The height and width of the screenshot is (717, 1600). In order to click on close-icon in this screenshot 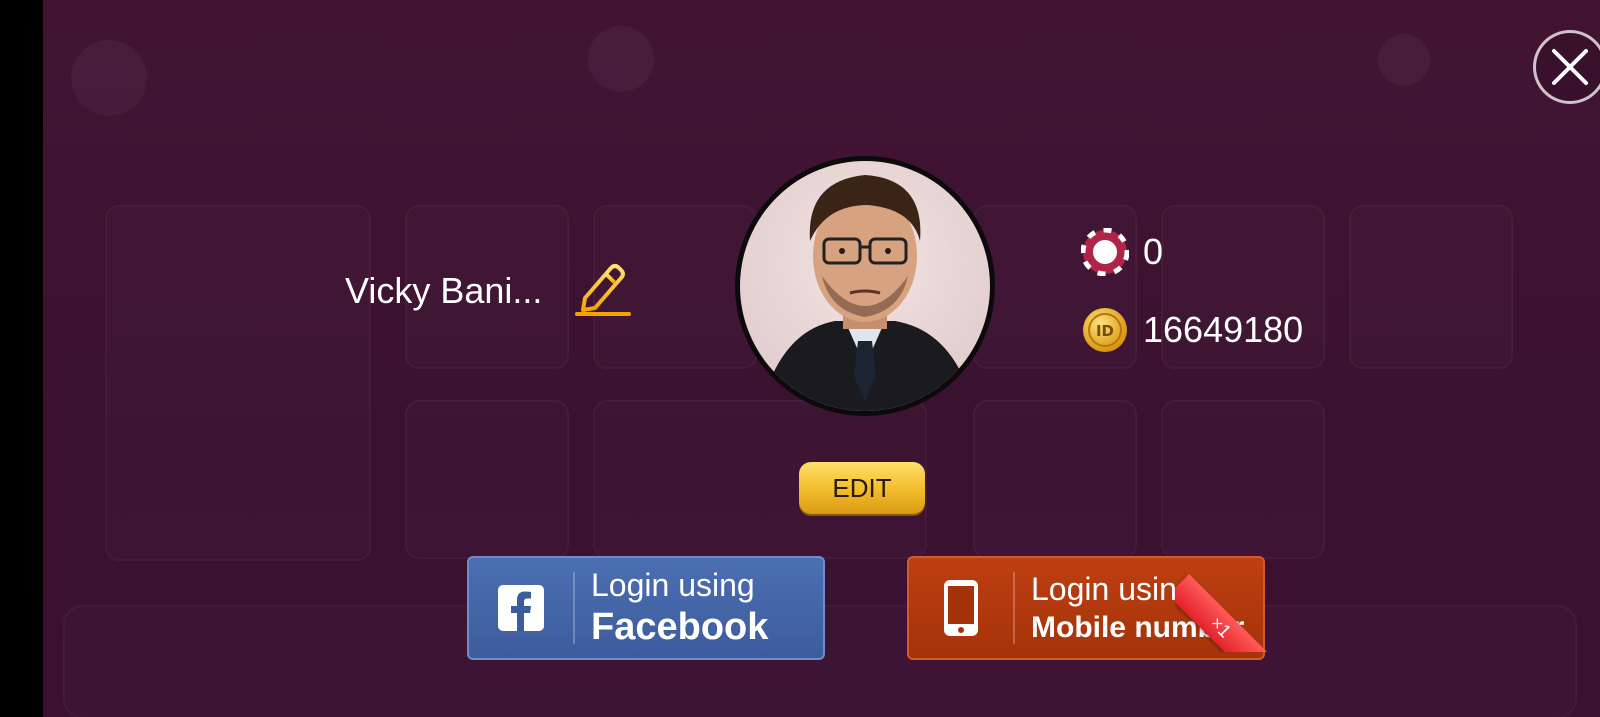, I will do `click(1570, 67)`.